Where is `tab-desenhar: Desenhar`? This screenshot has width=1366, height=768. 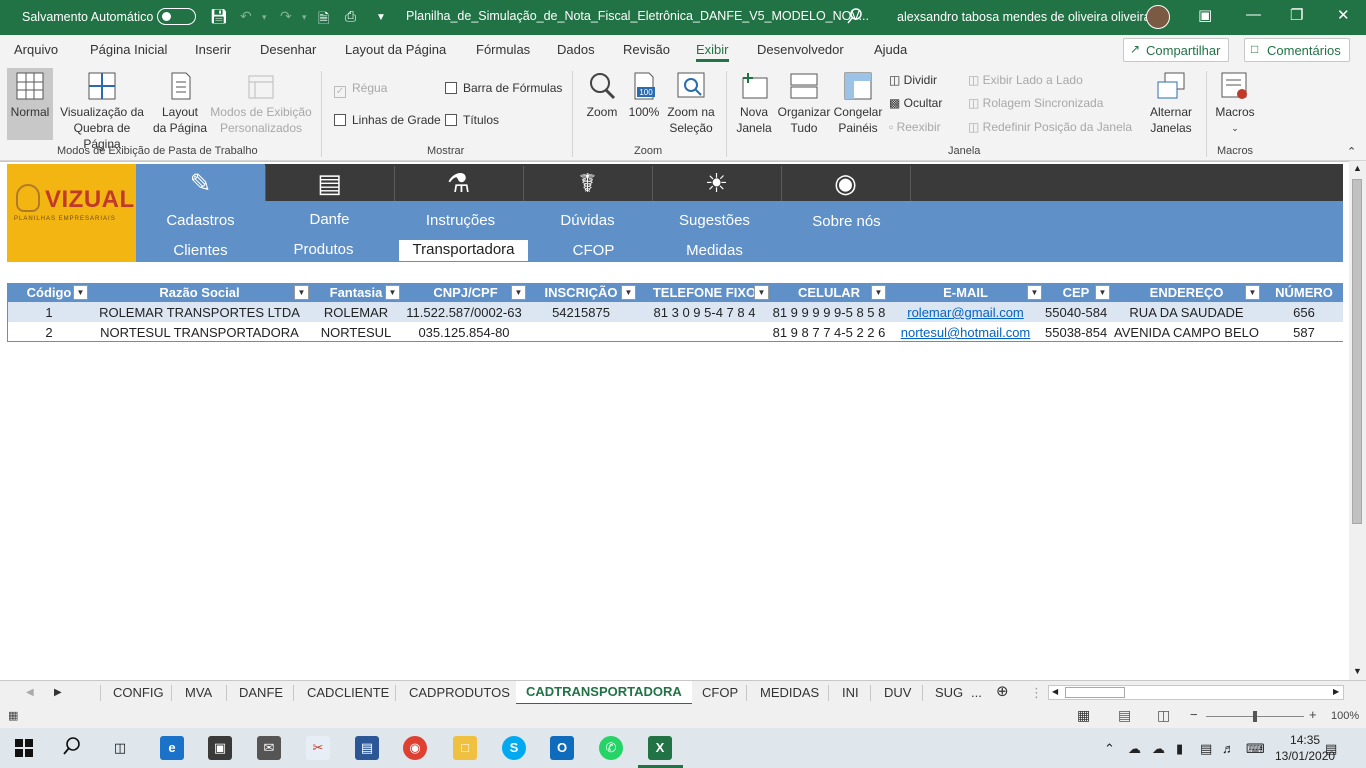 tab-desenhar: Desenhar is located at coordinates (288, 49).